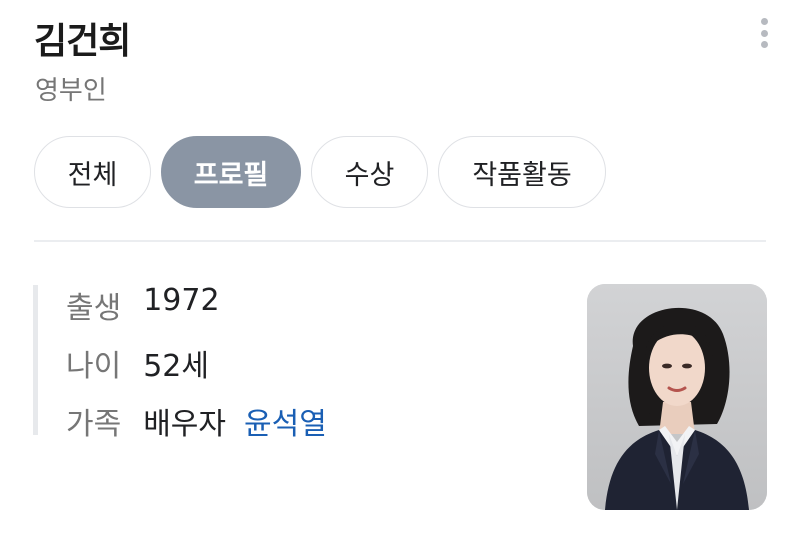 The height and width of the screenshot is (552, 800). Describe the element at coordinates (176, 366) in the screenshot. I see `age-value: 52세` at that location.